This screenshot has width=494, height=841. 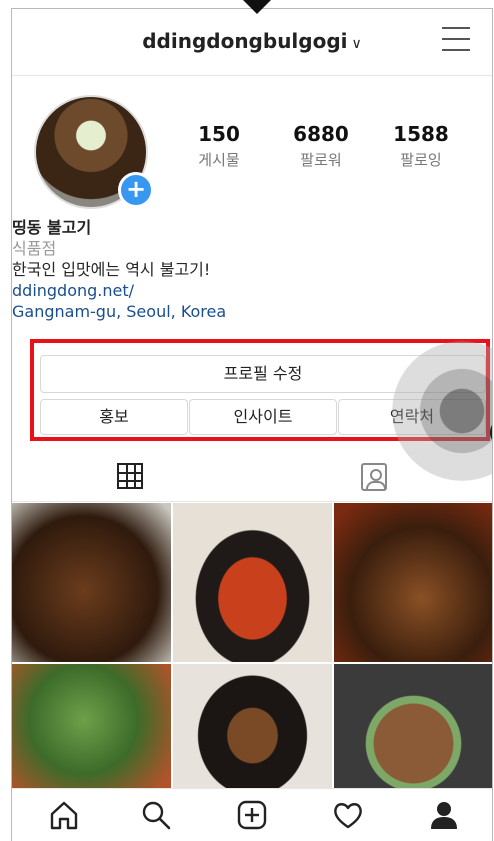 I want to click on bottom-nav, so click(x=252, y=814).